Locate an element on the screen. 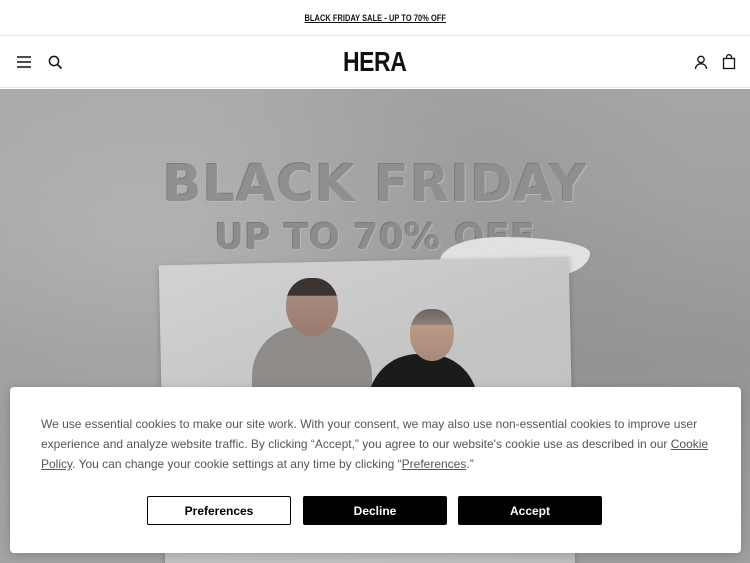 The image size is (750, 563). announcement-link: BLACK FRIDAY SALE - UP TO 70% OFF is located at coordinates (374, 18).